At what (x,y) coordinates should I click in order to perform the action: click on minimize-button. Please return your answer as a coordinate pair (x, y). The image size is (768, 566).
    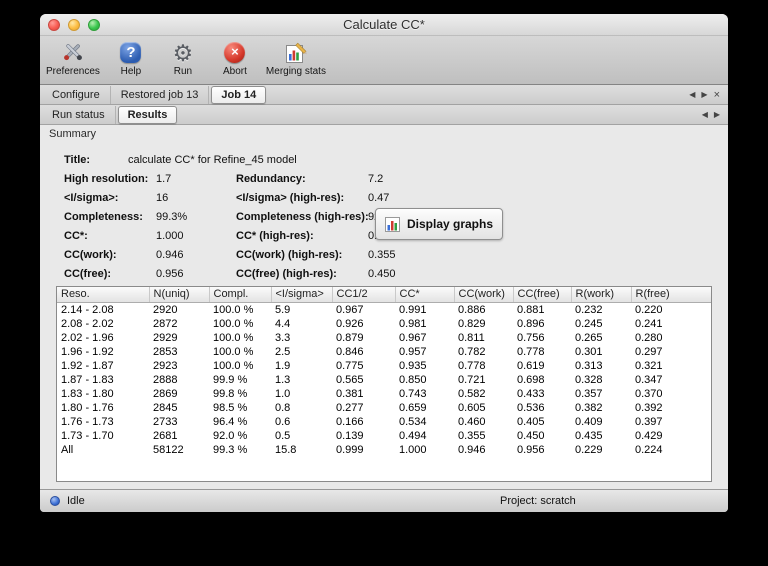
    Looking at the image, I should click on (74, 25).